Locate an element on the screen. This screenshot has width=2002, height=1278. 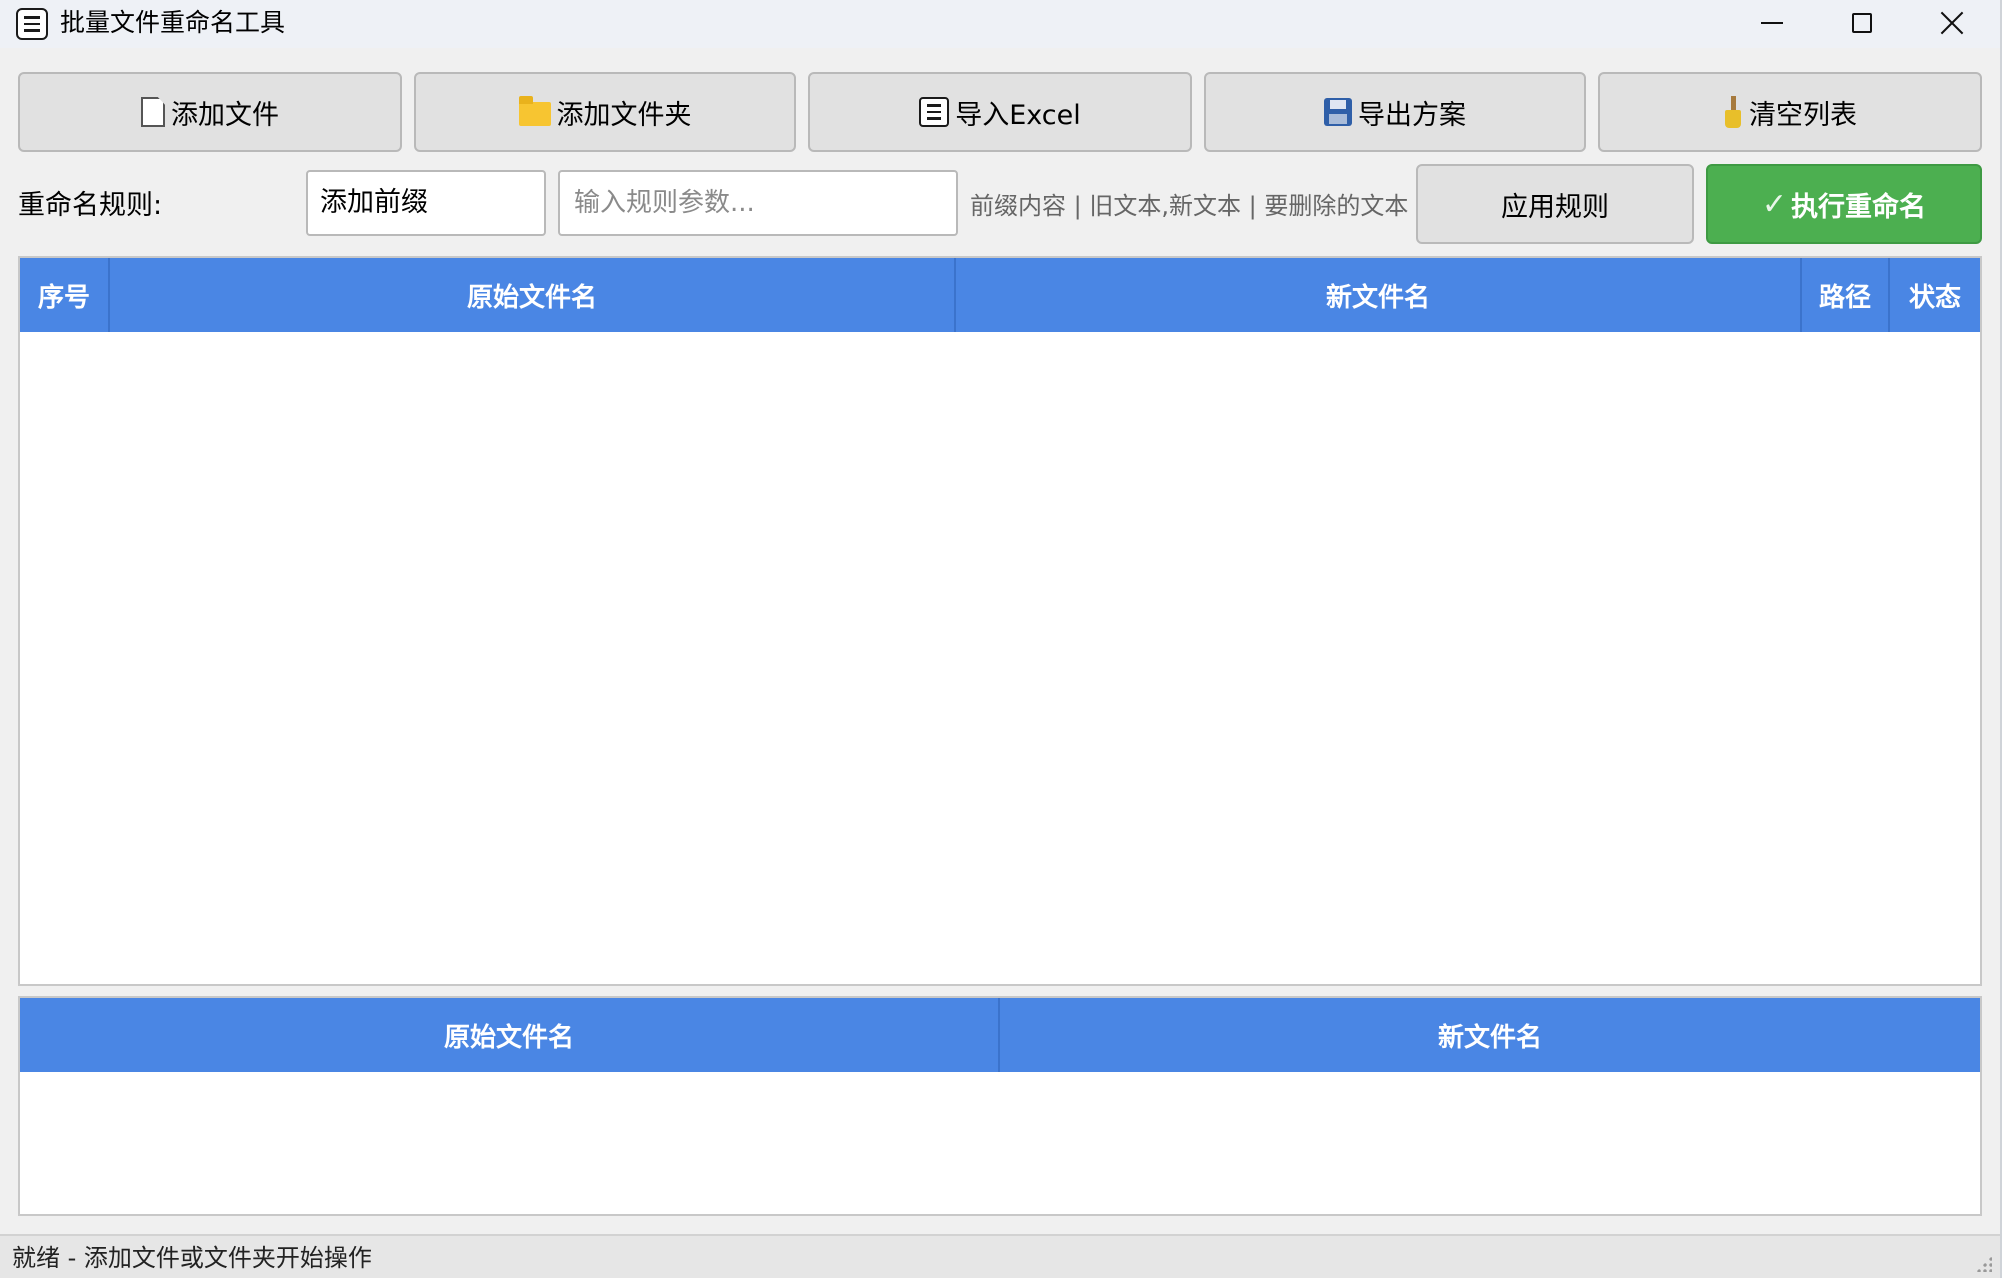
status-text: 就绪 - 添加文件或文件夹开始操作 is located at coordinates (192, 1258).